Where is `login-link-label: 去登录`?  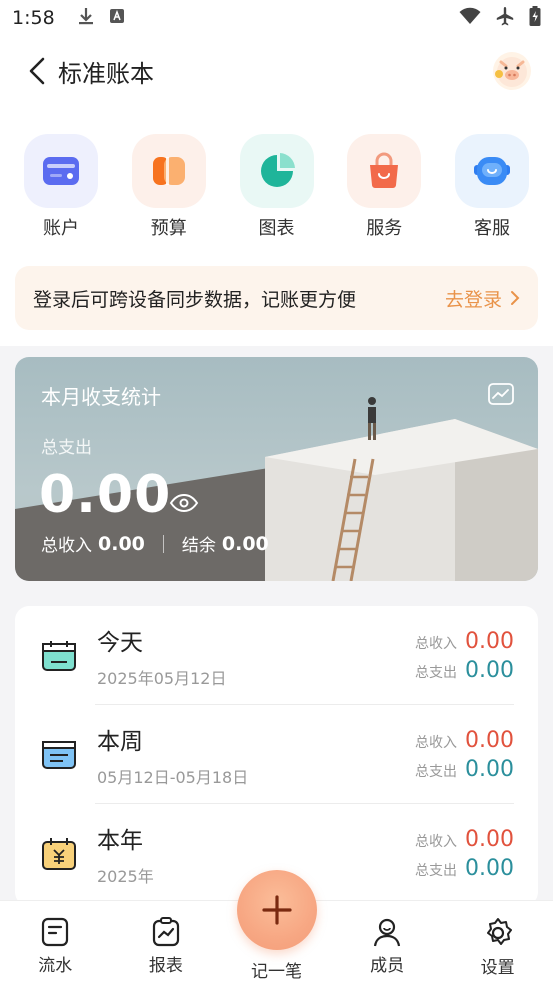
login-link-label: 去登录 is located at coordinates (473, 299).